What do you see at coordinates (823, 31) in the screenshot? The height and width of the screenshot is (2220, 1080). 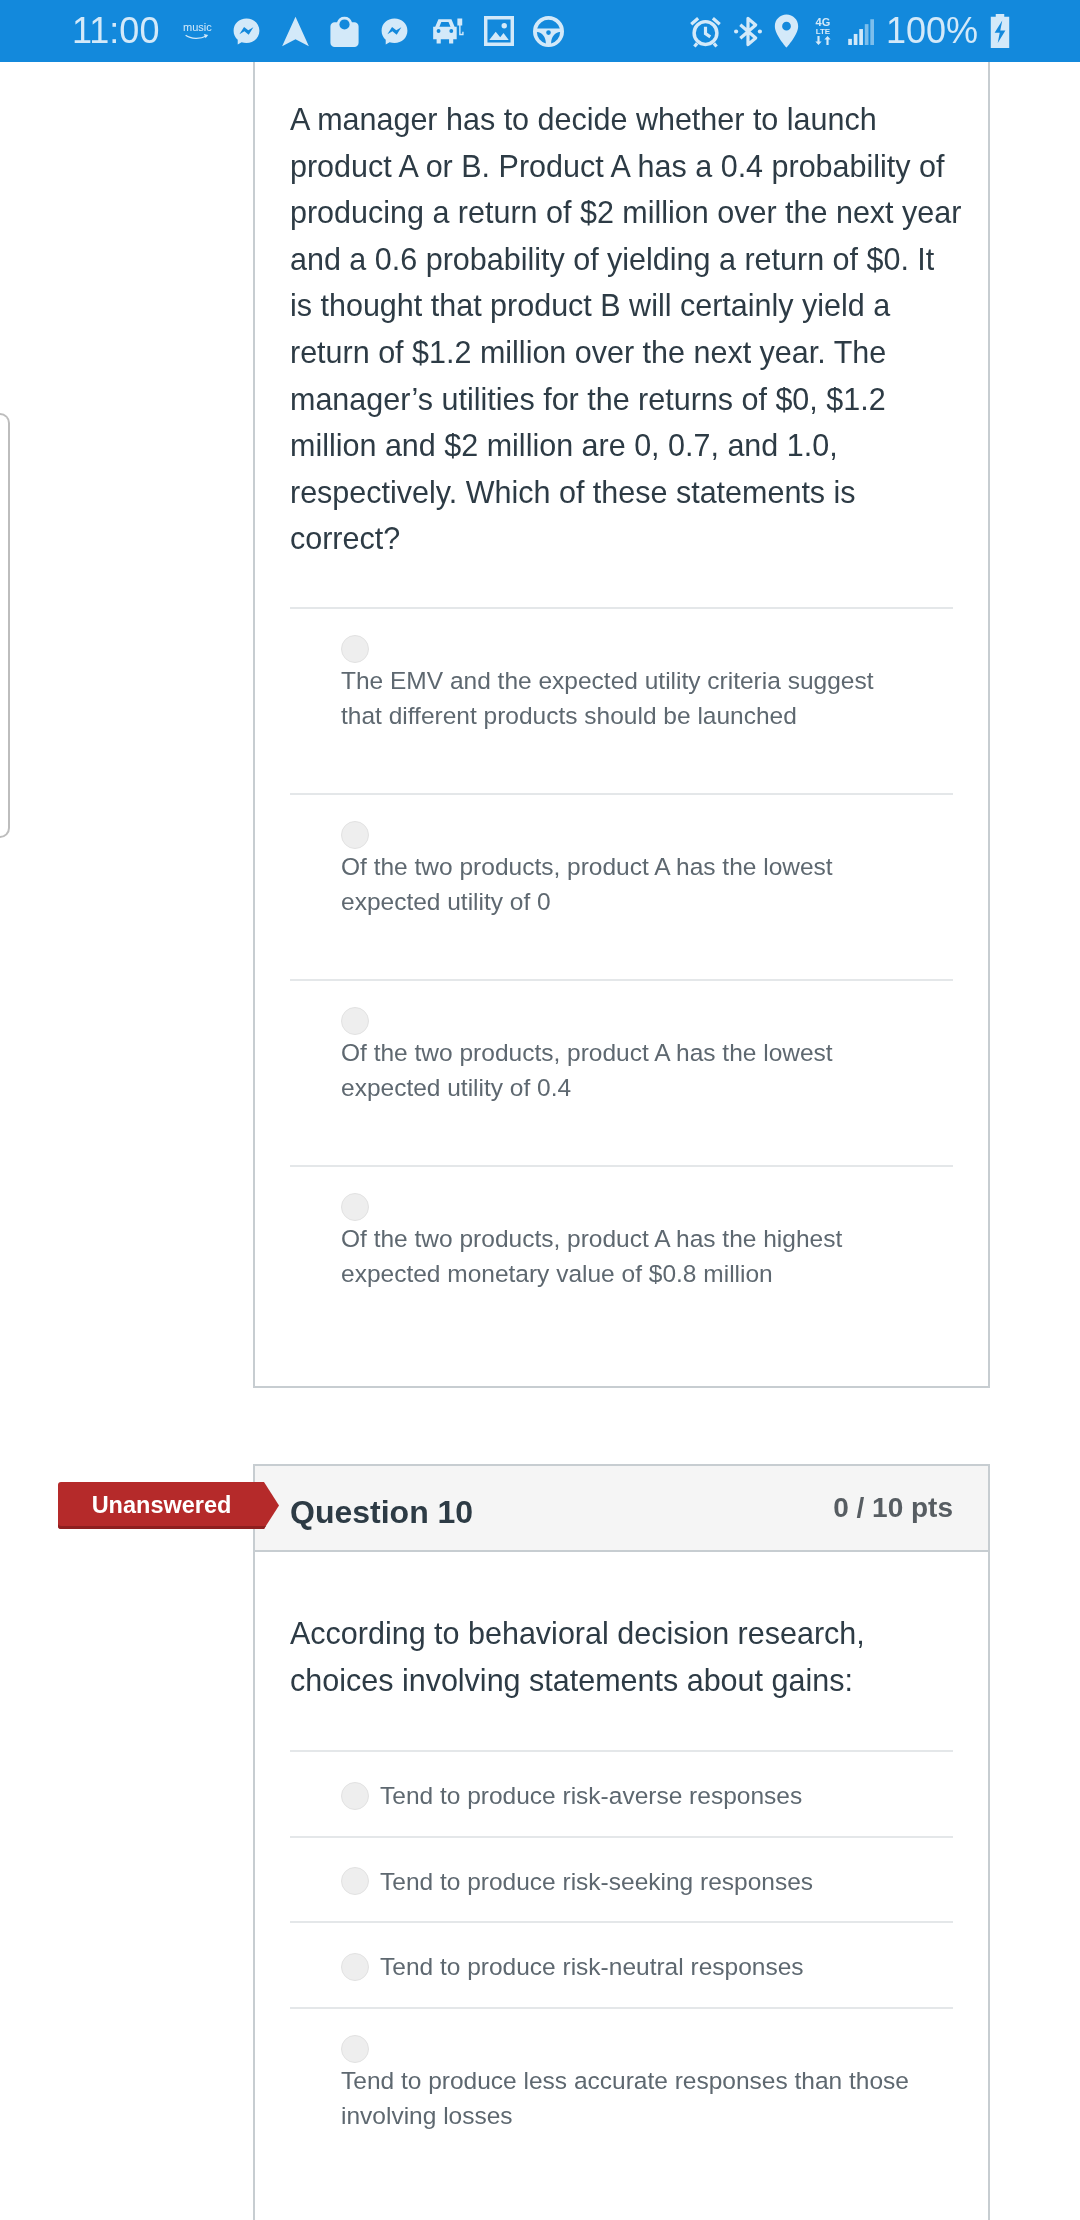 I see `network-type-label: LTE` at bounding box center [823, 31].